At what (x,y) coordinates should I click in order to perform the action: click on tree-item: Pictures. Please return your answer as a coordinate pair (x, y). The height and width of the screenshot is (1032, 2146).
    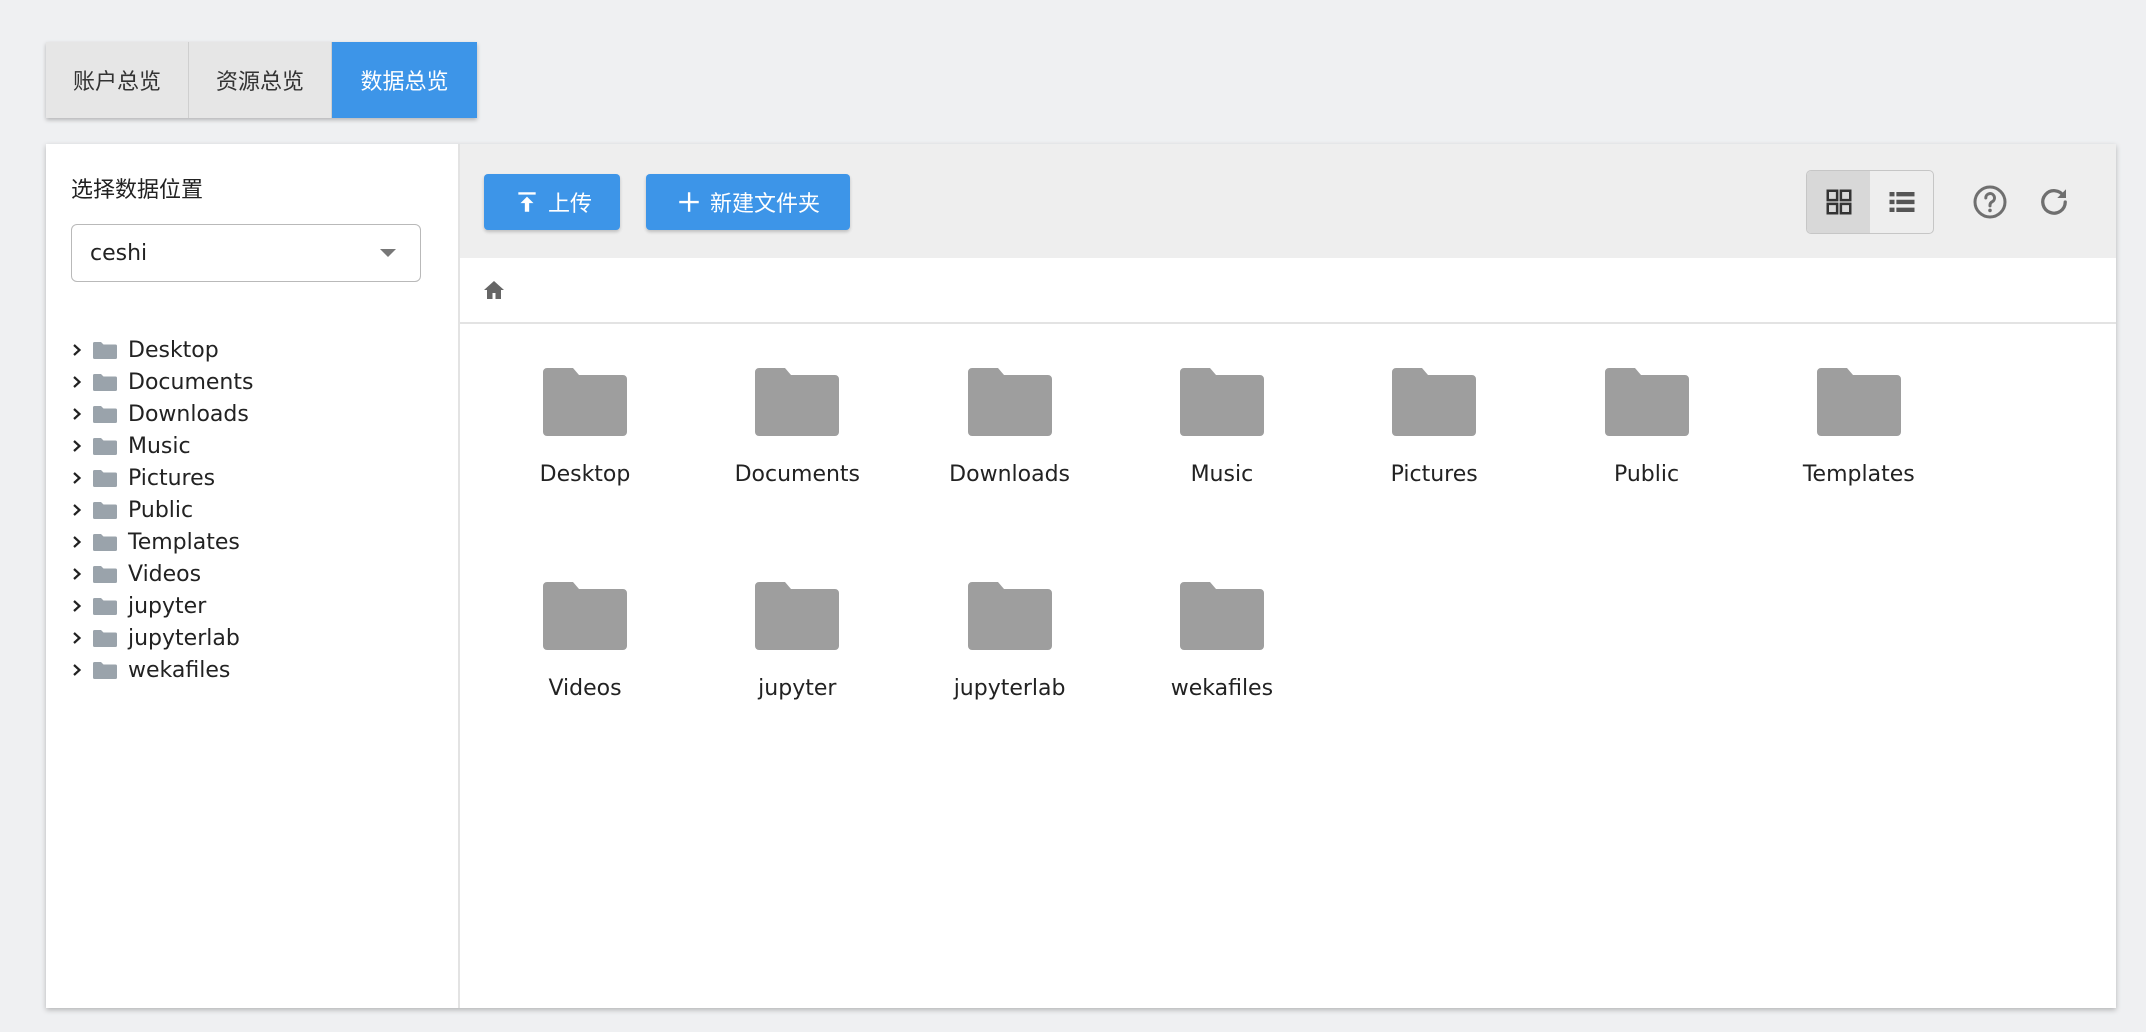
    Looking at the image, I should click on (157, 478).